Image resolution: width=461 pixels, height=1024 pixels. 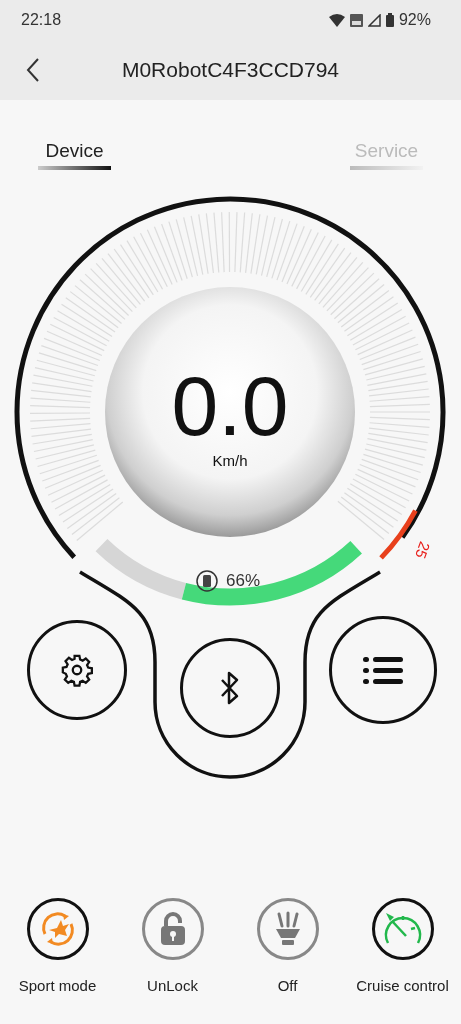 I want to click on battery-reading: 66%, so click(x=243, y=581).